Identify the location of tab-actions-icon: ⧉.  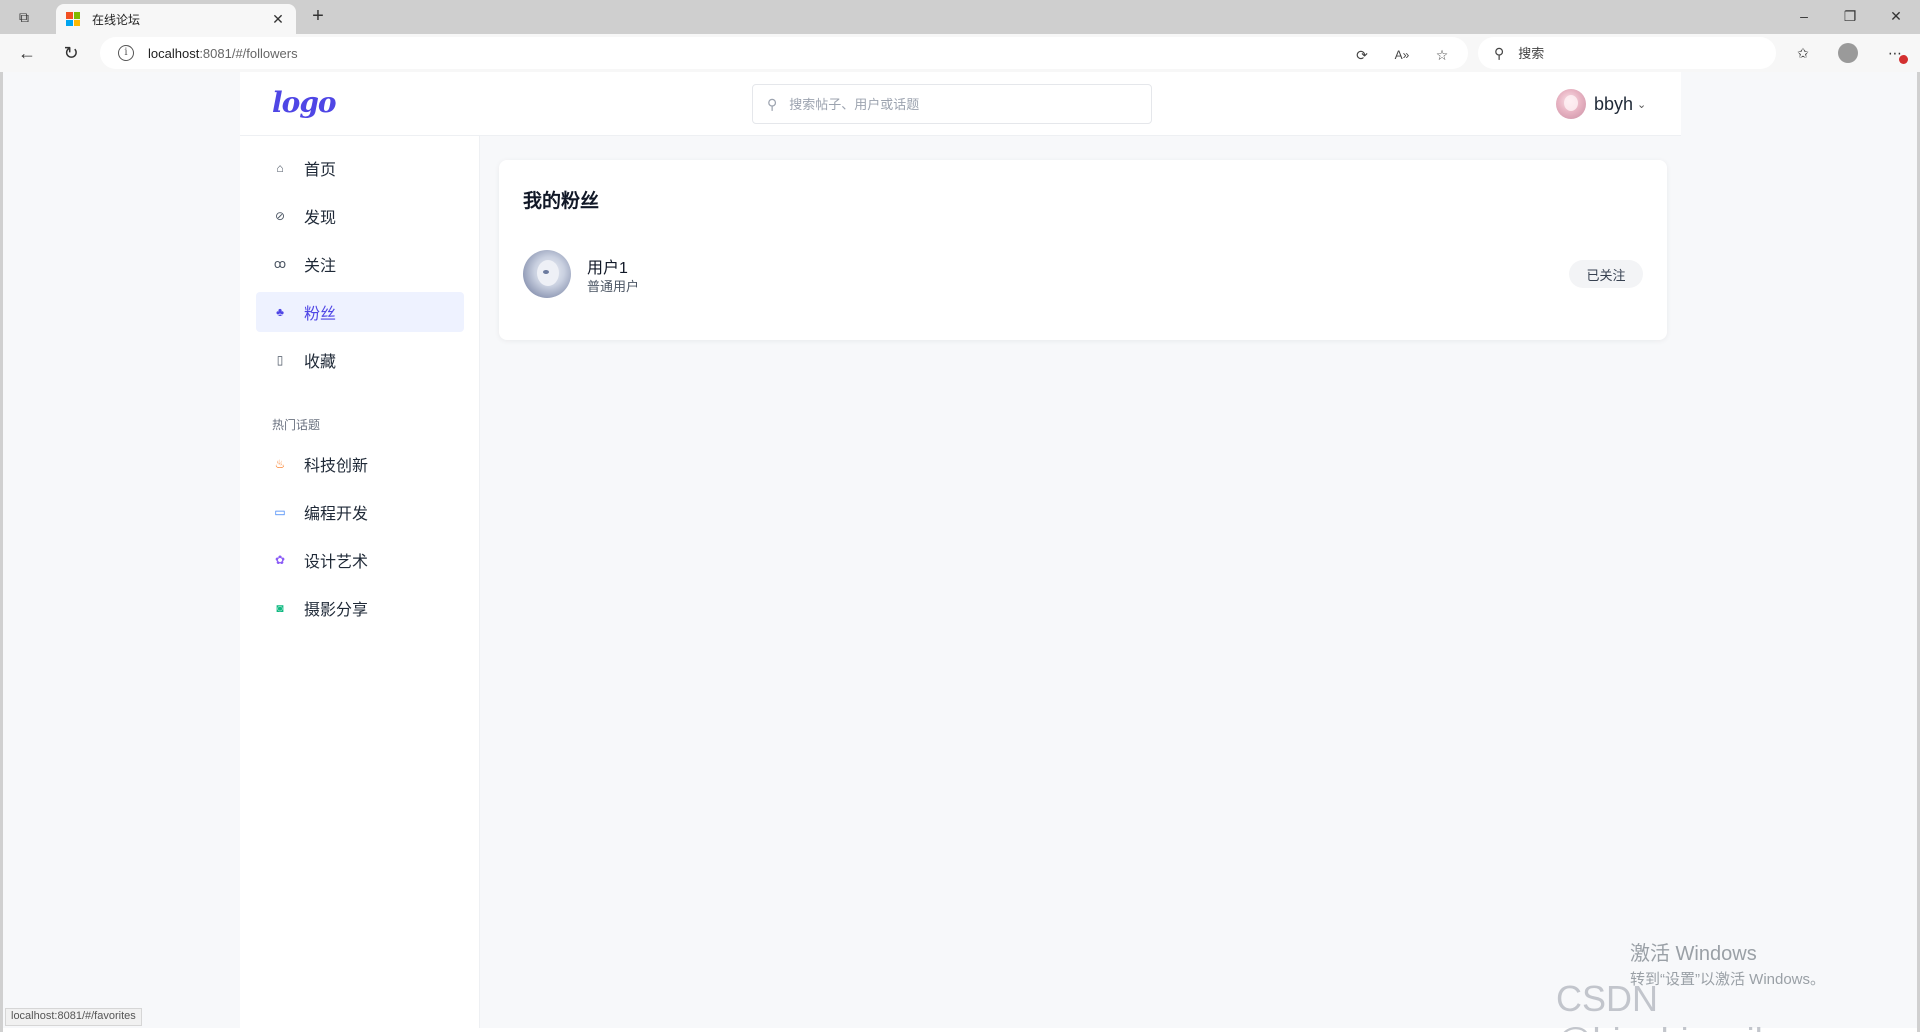
(24, 17).